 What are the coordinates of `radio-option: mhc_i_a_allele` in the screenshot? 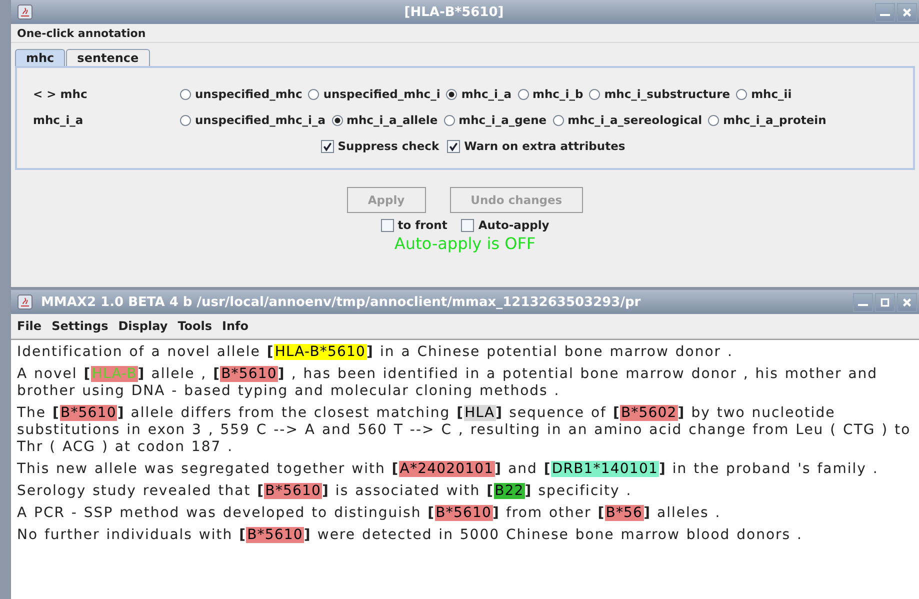 It's located at (385, 120).